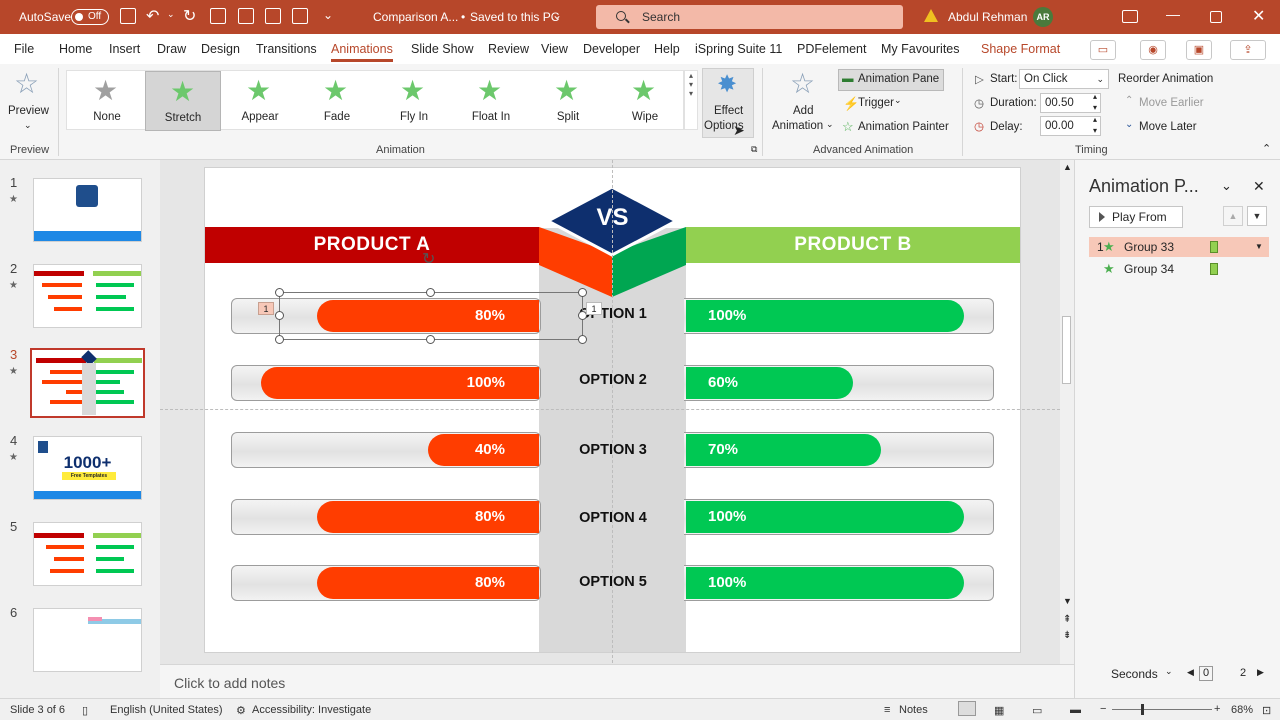  Describe the element at coordinates (1173, 14) in the screenshot. I see `minimize-icon: —` at that location.